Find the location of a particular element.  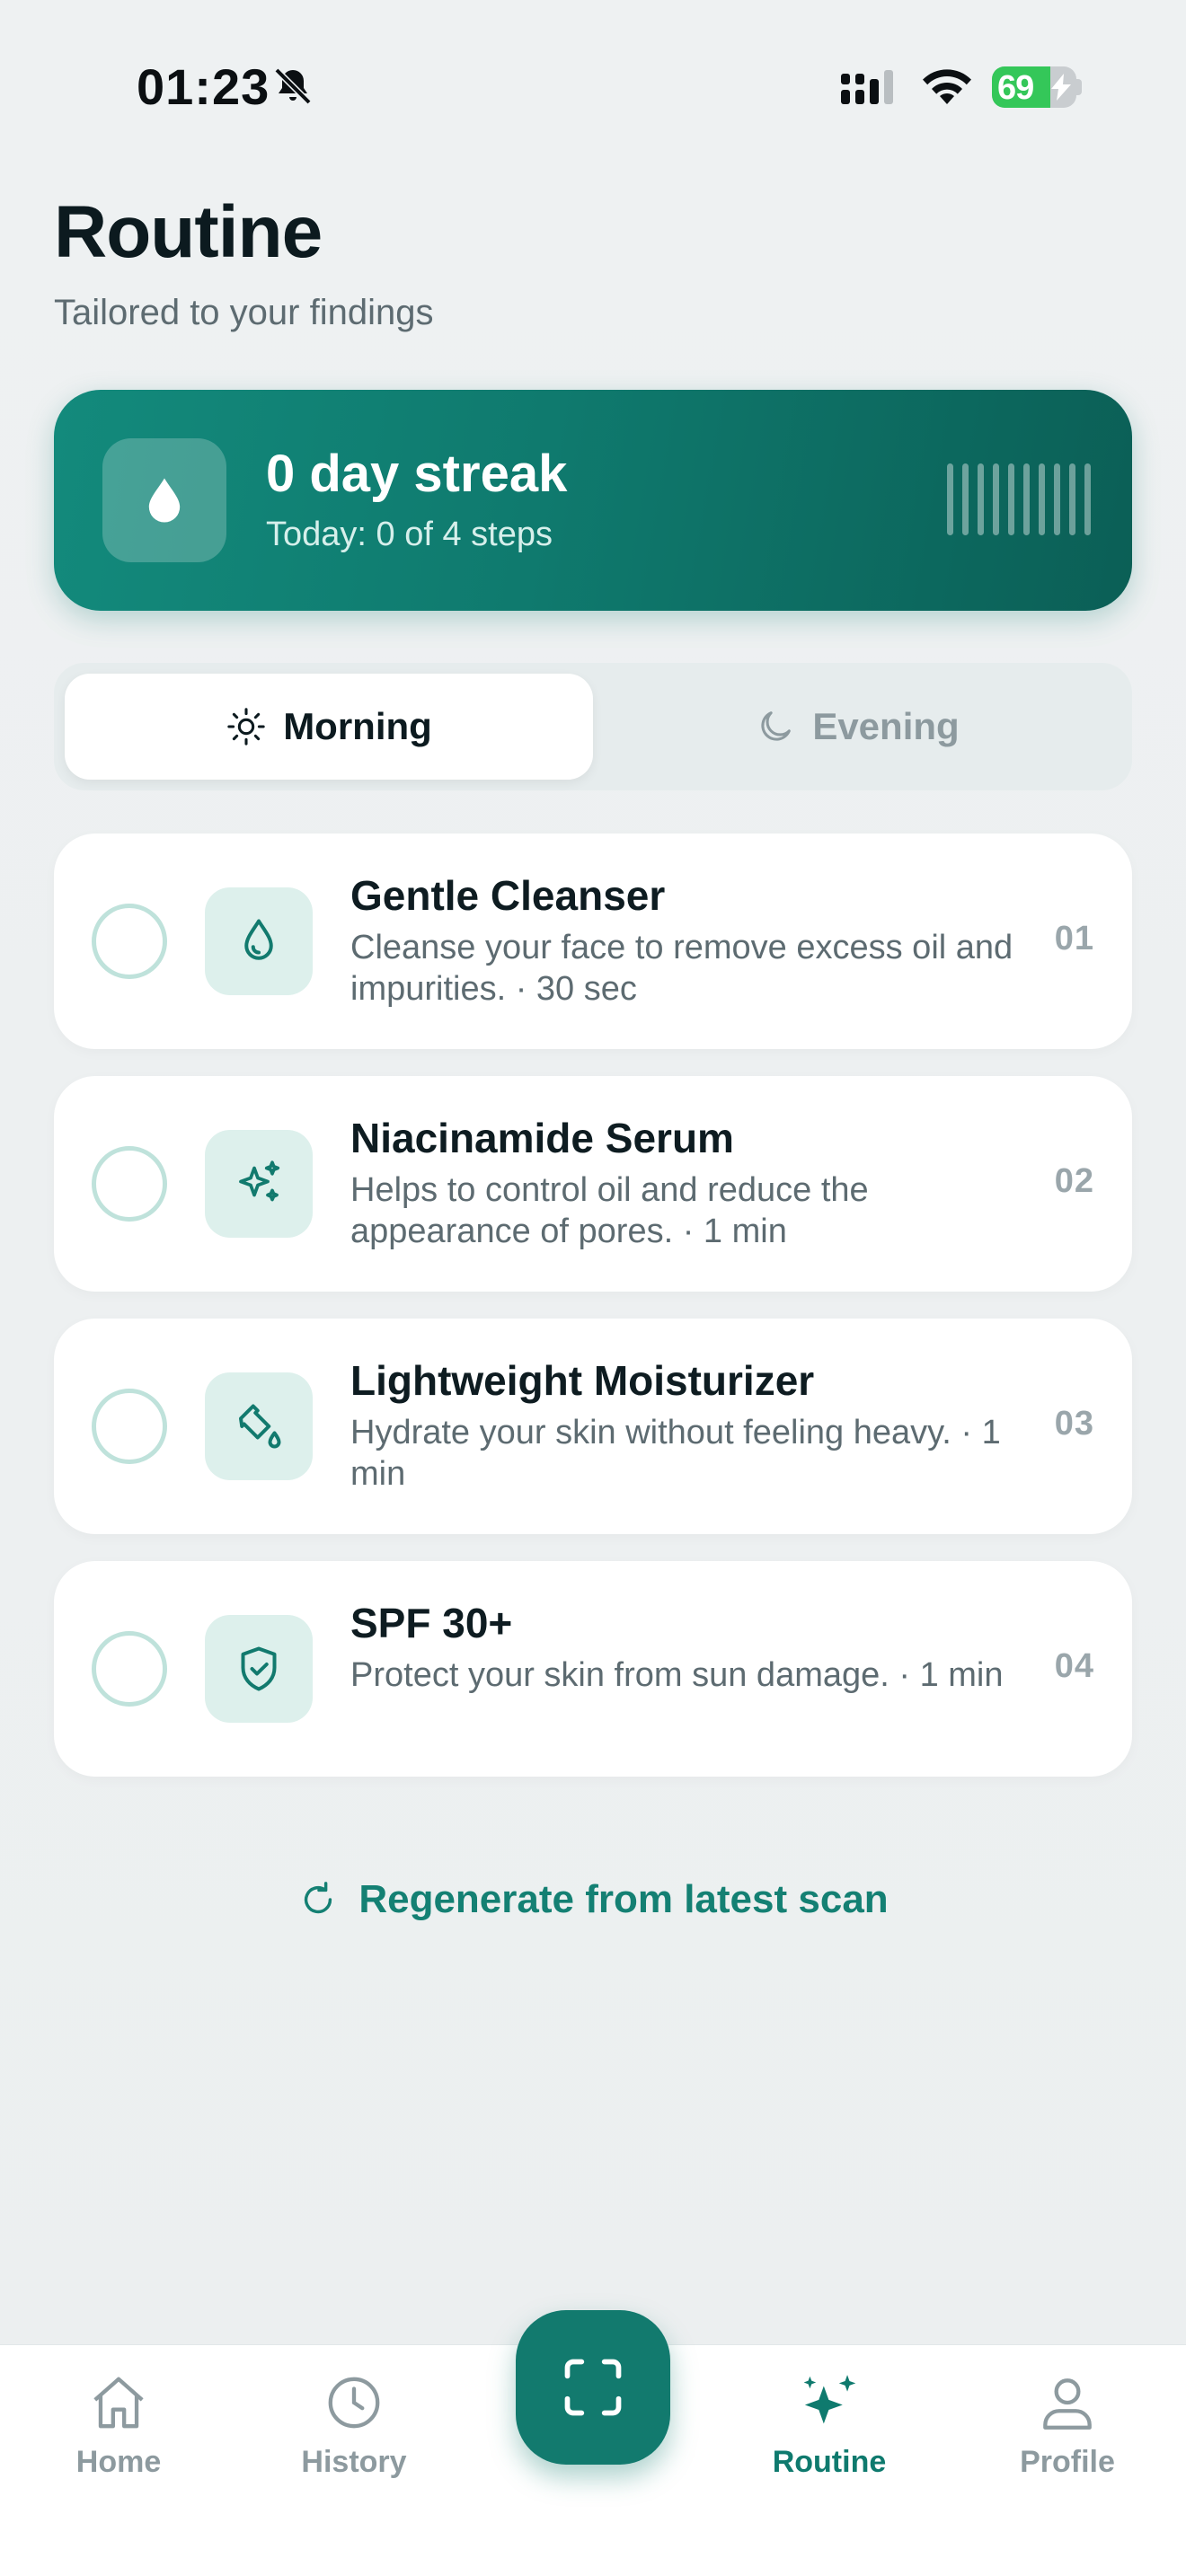

step-number: 01 is located at coordinates (1074, 938).